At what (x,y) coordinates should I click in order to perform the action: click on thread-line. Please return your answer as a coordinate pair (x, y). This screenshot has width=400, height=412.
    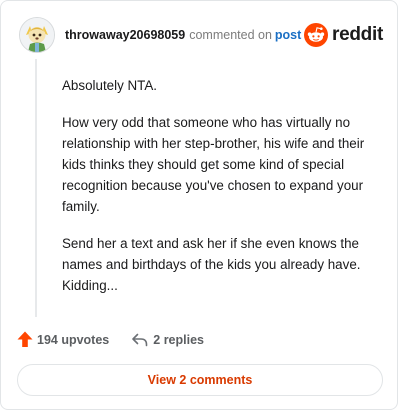
    Looking at the image, I should click on (36, 188).